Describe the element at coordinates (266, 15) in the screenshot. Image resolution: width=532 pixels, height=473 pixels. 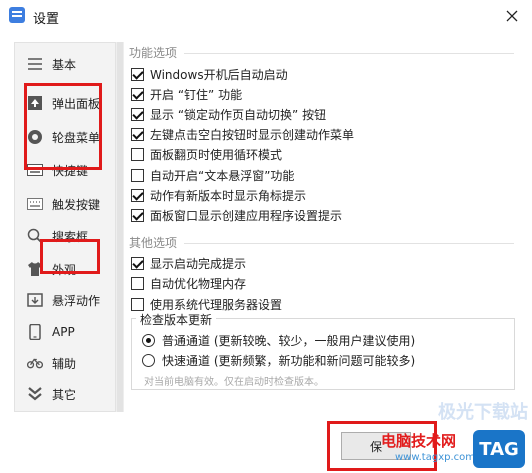
I see `title-bar: 设置` at that location.